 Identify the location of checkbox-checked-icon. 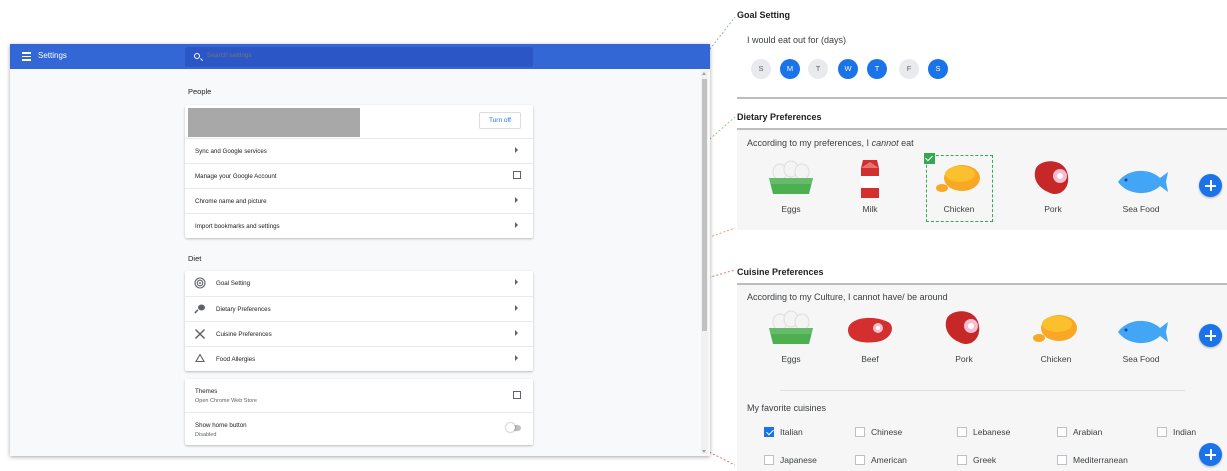
(769, 432).